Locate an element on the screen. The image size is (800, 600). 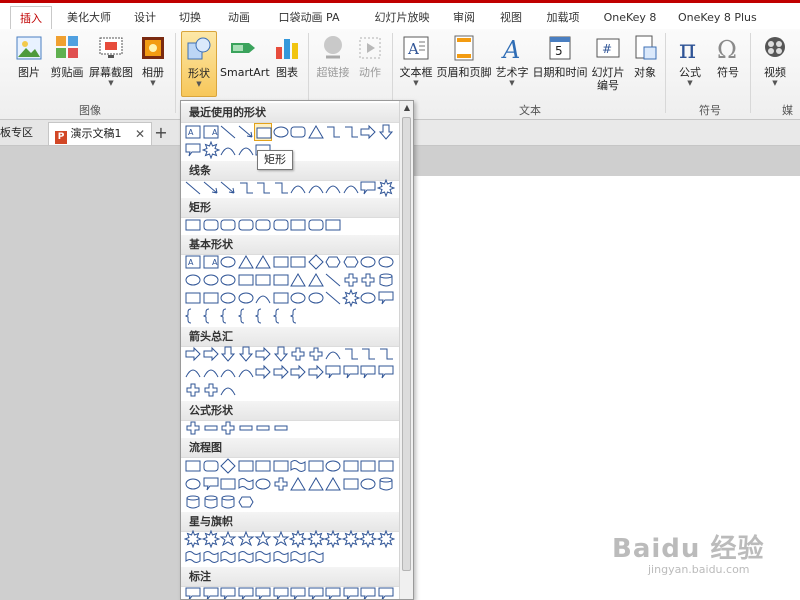
textbox-button: A 文本框 ▼ is located at coordinates (416, 64).